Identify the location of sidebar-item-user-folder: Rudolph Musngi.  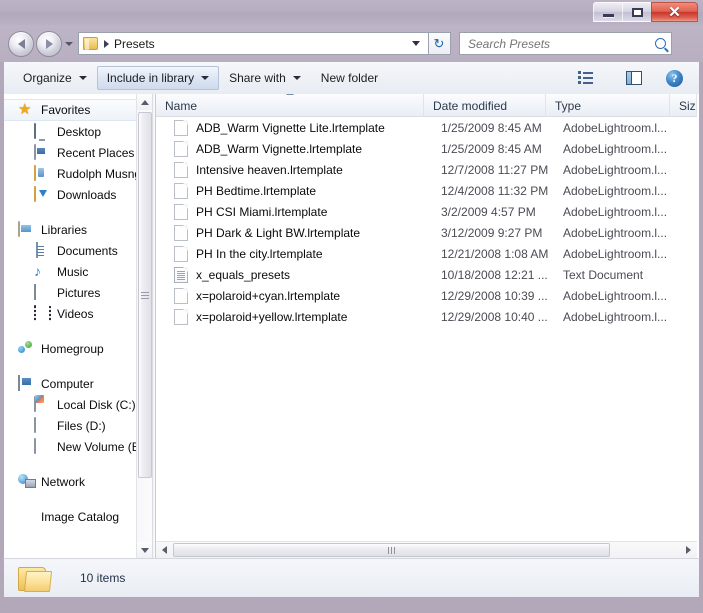
(78, 173).